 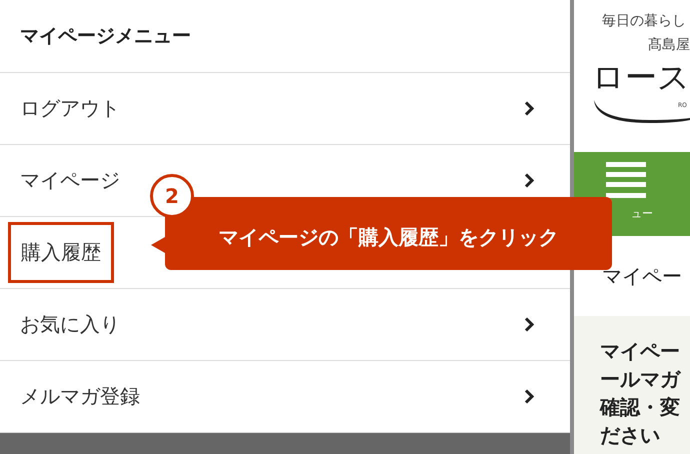 I want to click on callout-text: マイページの「購入履歴」をクリック, so click(x=388, y=237).